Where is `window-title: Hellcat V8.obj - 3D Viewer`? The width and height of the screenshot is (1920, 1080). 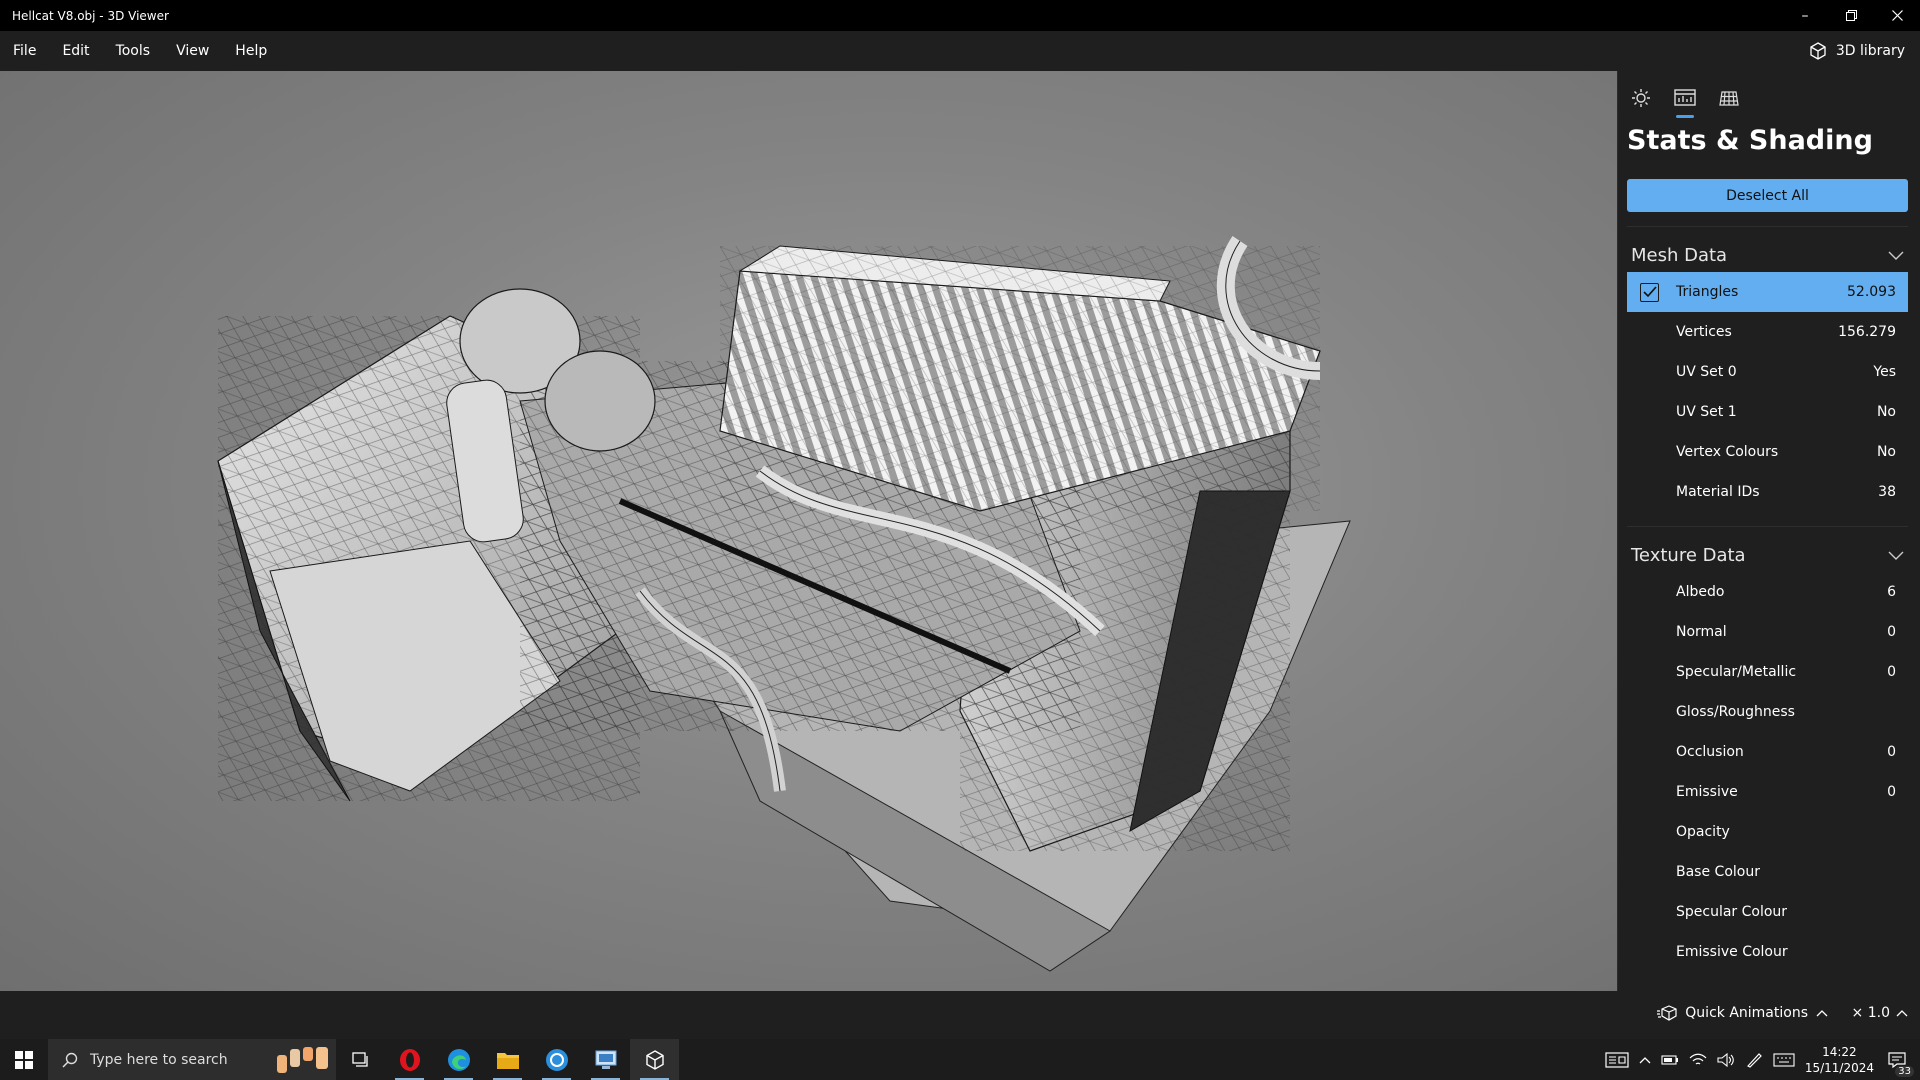 window-title: Hellcat V8.obj - 3D Viewer is located at coordinates (90, 15).